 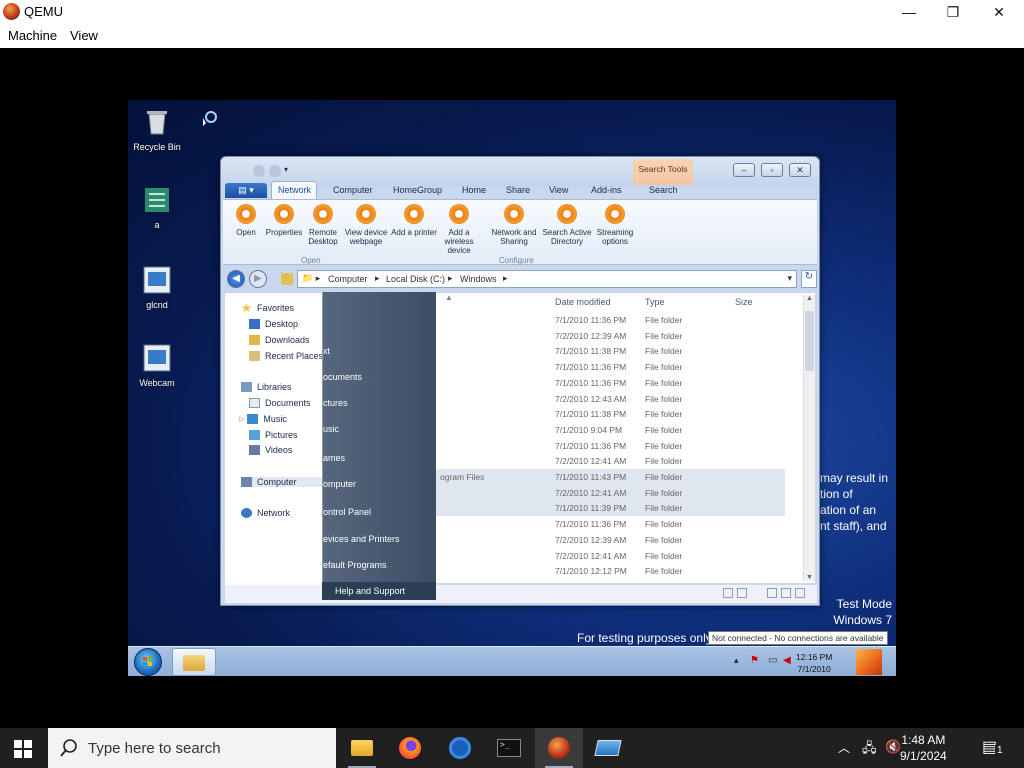 What do you see at coordinates (744, 170) in the screenshot?
I see `explorer-minimize-button: –` at bounding box center [744, 170].